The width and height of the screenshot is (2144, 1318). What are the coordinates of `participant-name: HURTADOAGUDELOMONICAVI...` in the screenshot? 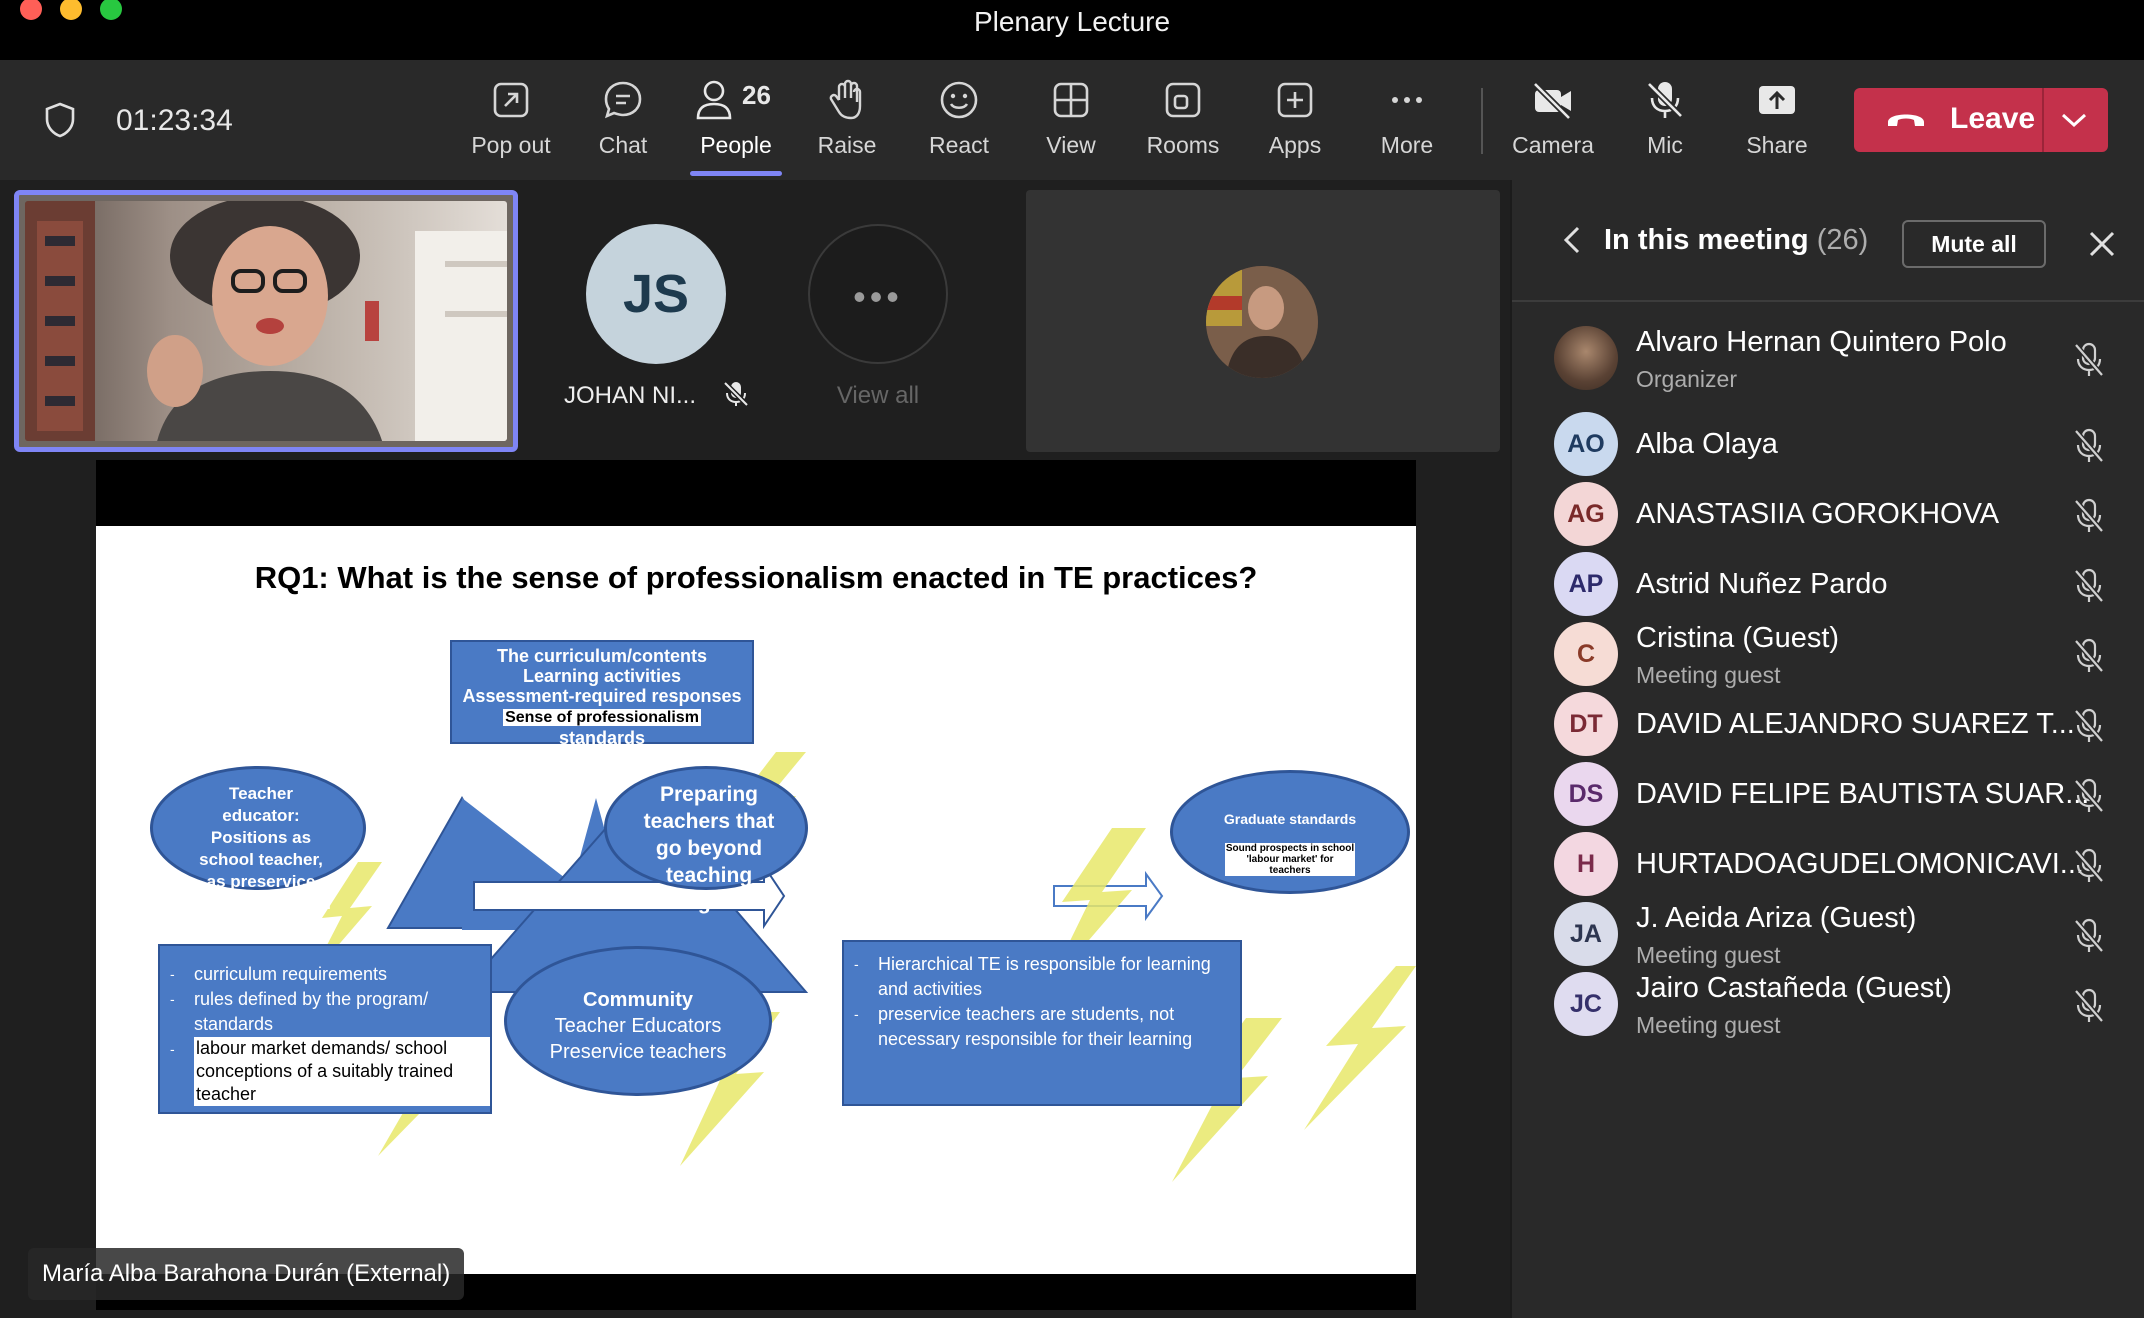 It's located at (1860, 864).